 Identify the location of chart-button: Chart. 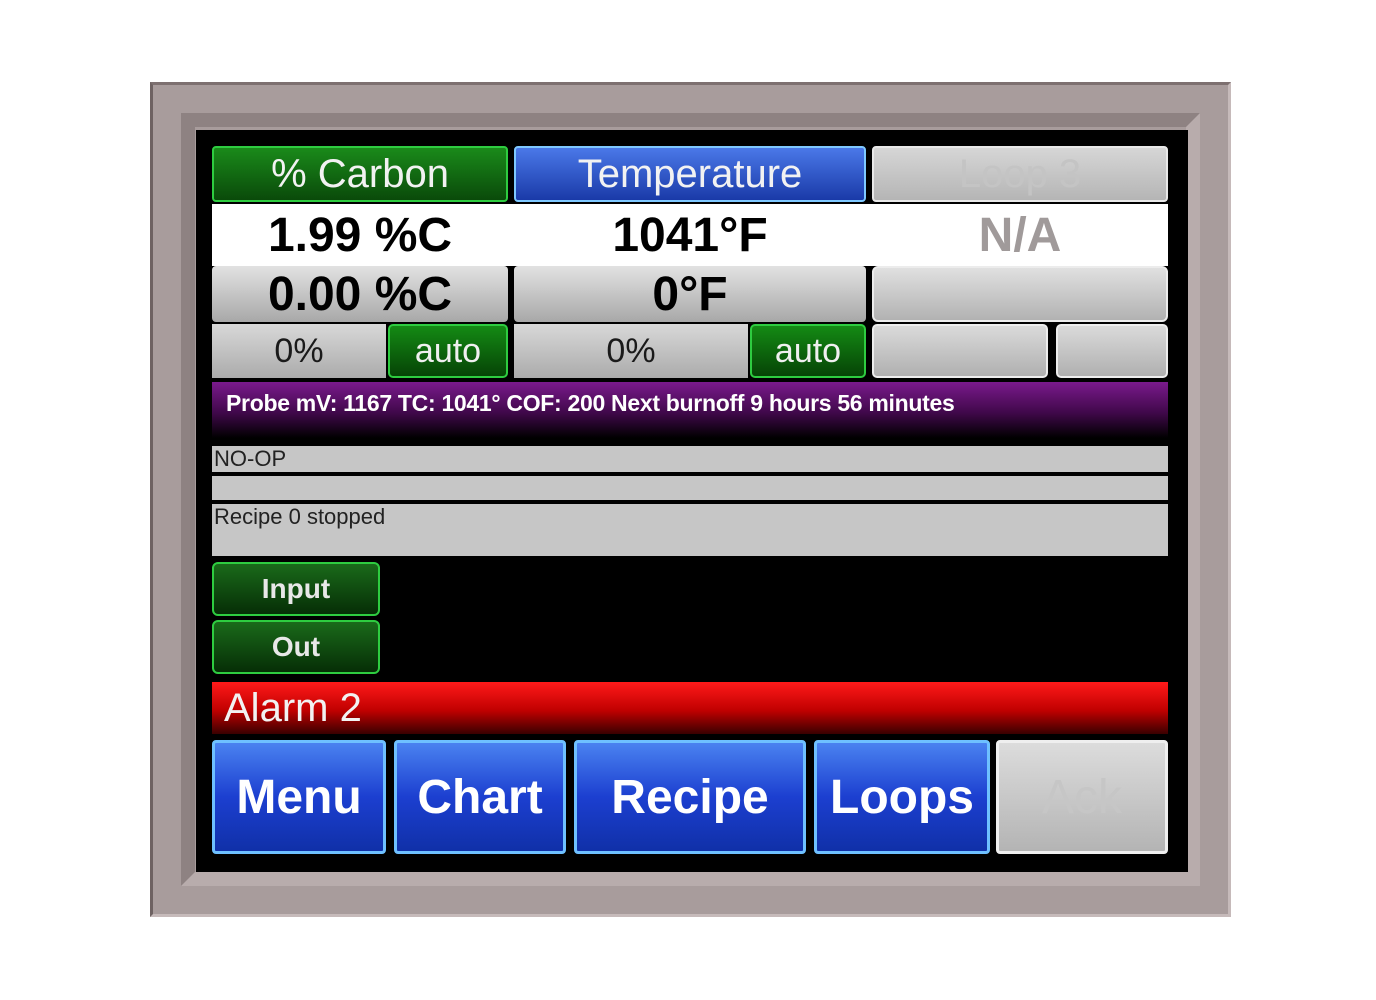
(480, 797).